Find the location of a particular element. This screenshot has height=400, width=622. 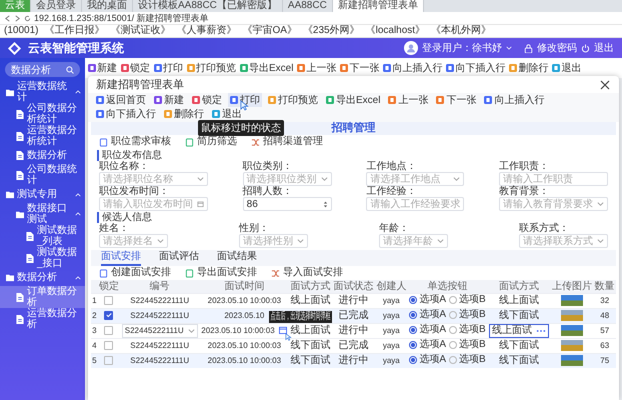

change-password-link: 修改密码 is located at coordinates (557, 48).